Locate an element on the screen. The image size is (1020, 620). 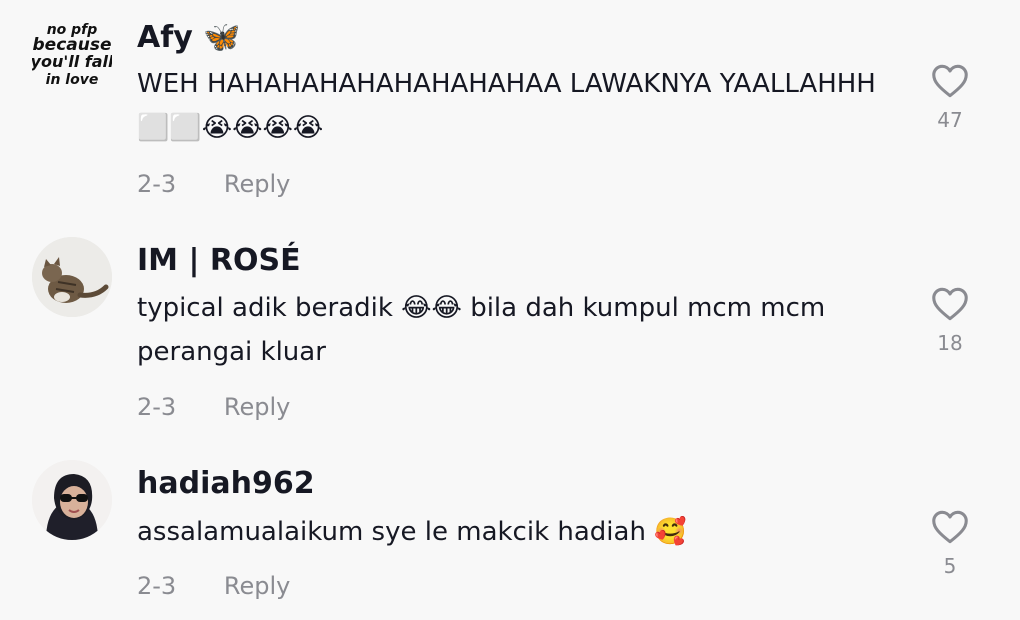
like-control: 5 is located at coordinates (950, 544).